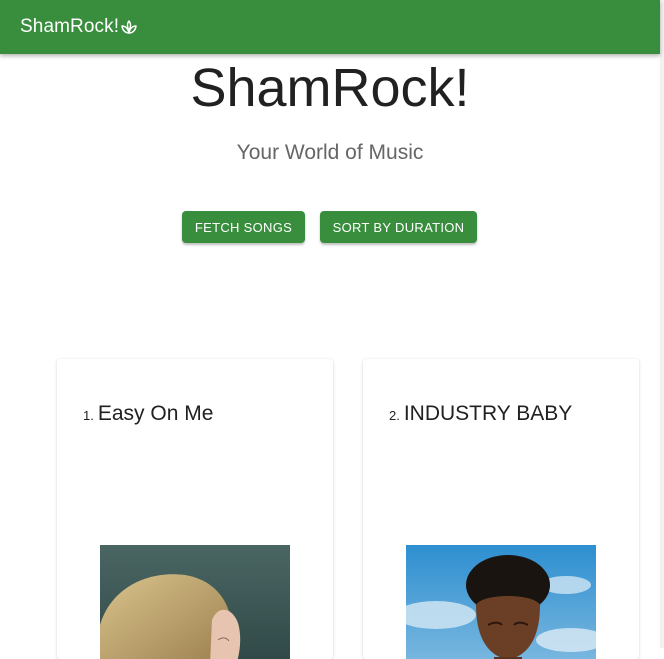 This screenshot has width=664, height=659. What do you see at coordinates (69, 27) in the screenshot?
I see `brand-name: ShamRock!` at bounding box center [69, 27].